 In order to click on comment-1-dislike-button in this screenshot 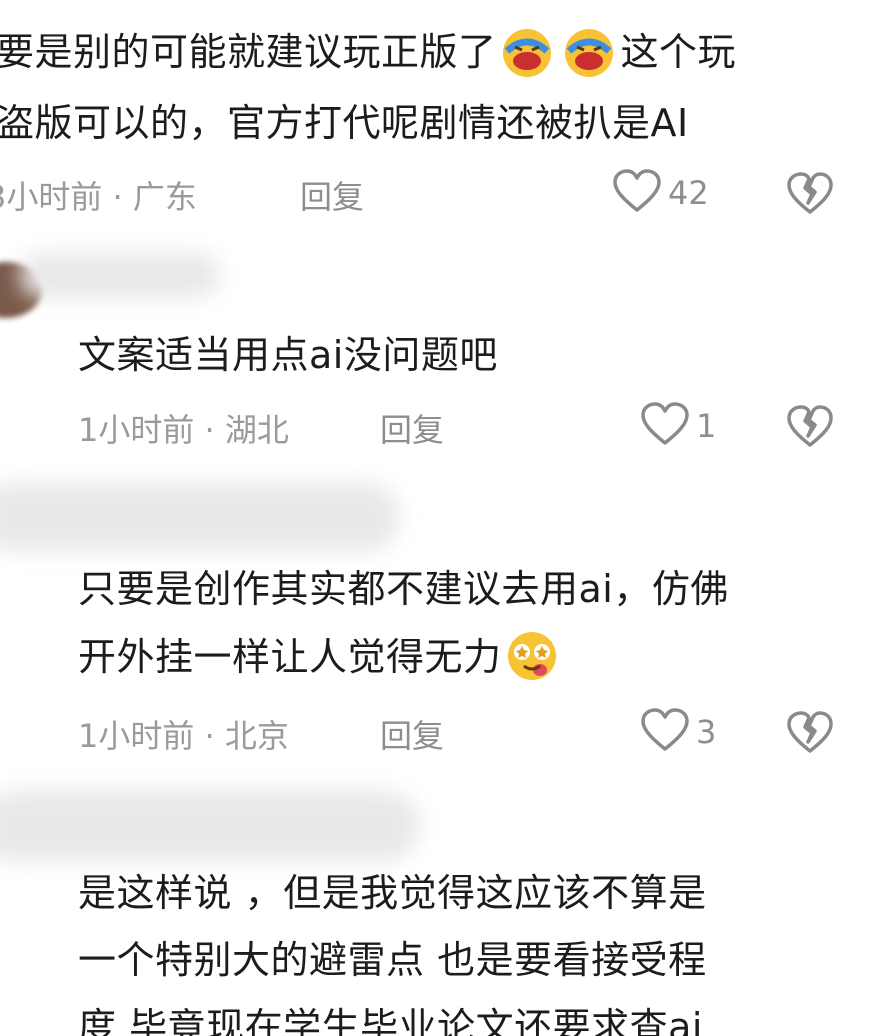, I will do `click(810, 195)`.